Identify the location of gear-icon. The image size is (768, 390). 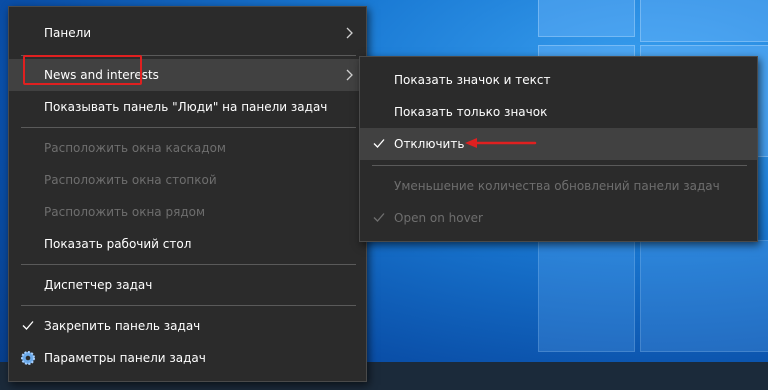
(28, 358).